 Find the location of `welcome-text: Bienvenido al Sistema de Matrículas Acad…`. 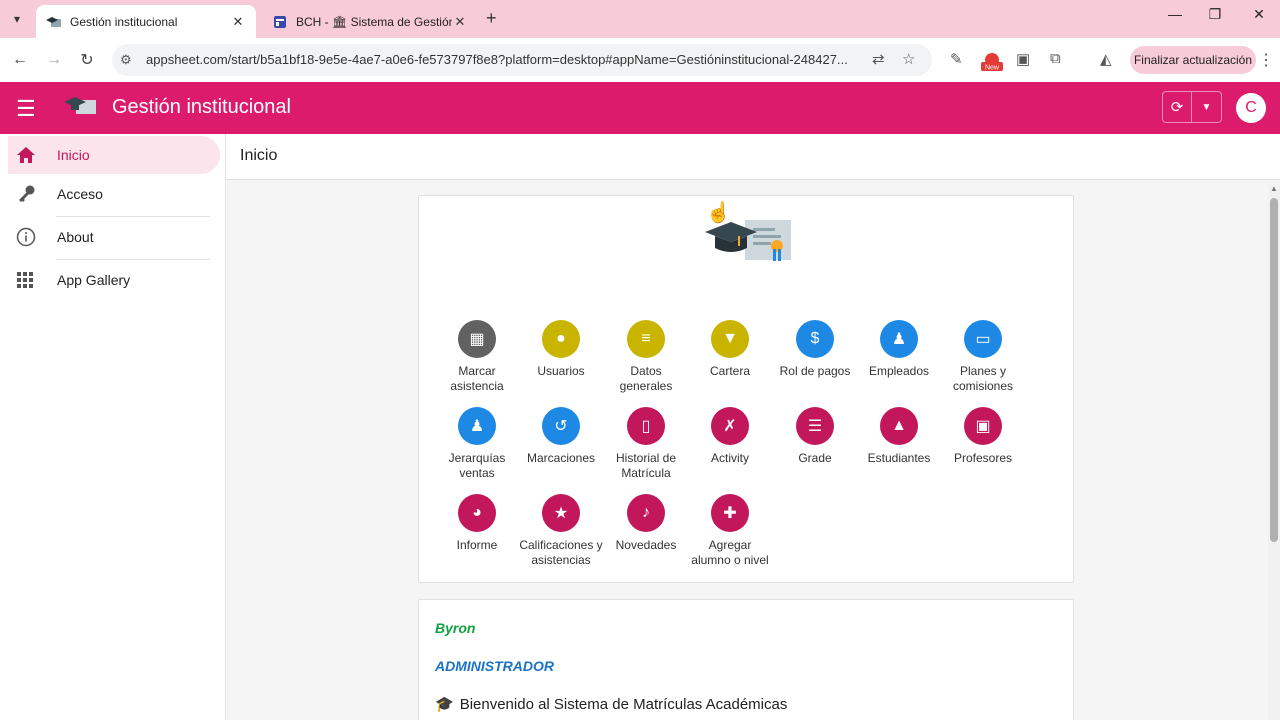

welcome-text: Bienvenido al Sistema de Matrículas Acad… is located at coordinates (623, 704).